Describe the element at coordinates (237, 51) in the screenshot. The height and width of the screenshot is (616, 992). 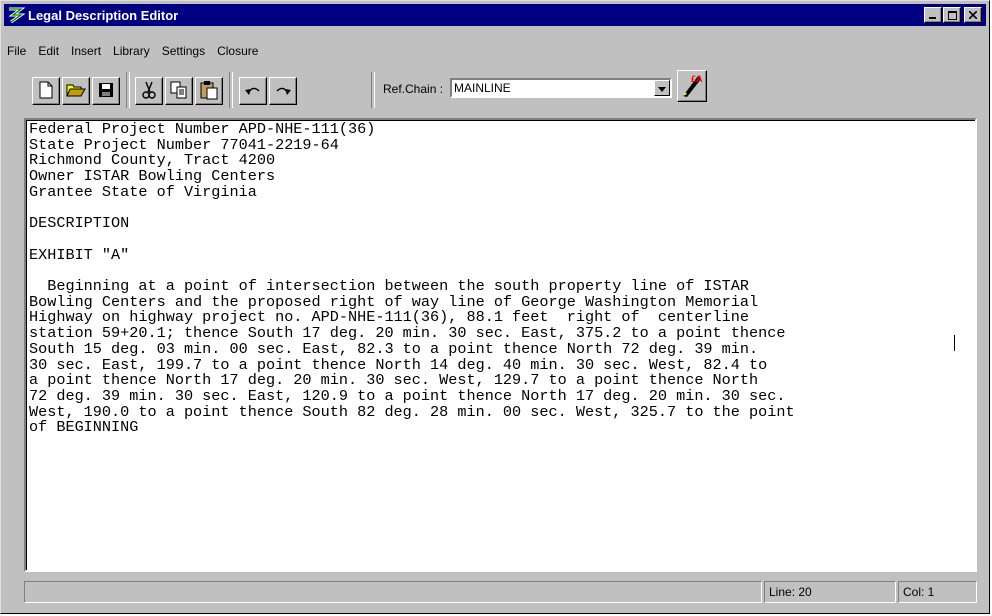
I see `menu-closure: Closure` at that location.